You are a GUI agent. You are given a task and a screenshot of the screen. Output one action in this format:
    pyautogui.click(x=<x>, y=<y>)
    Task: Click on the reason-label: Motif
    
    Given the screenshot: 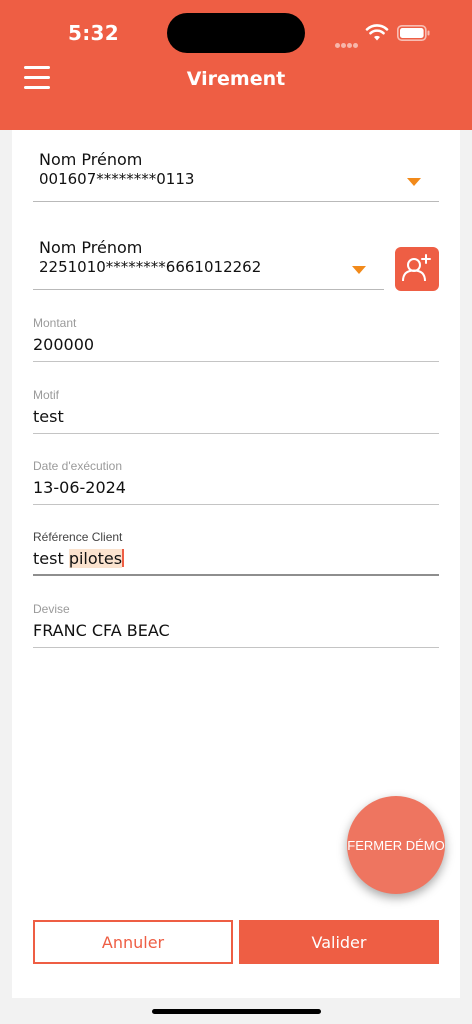 What is the action you would take?
    pyautogui.click(x=46, y=395)
    